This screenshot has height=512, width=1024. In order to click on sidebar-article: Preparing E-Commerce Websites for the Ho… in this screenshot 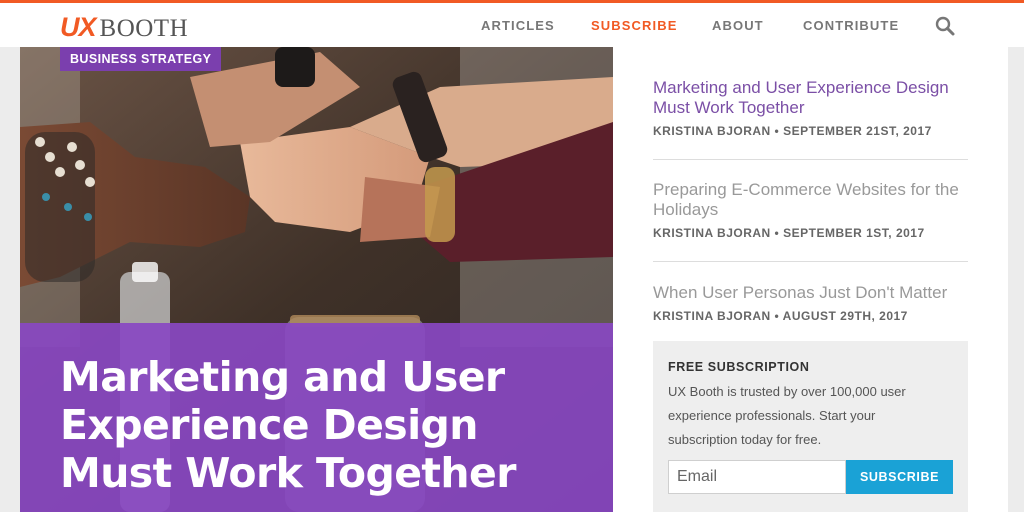, I will do `click(810, 210)`.